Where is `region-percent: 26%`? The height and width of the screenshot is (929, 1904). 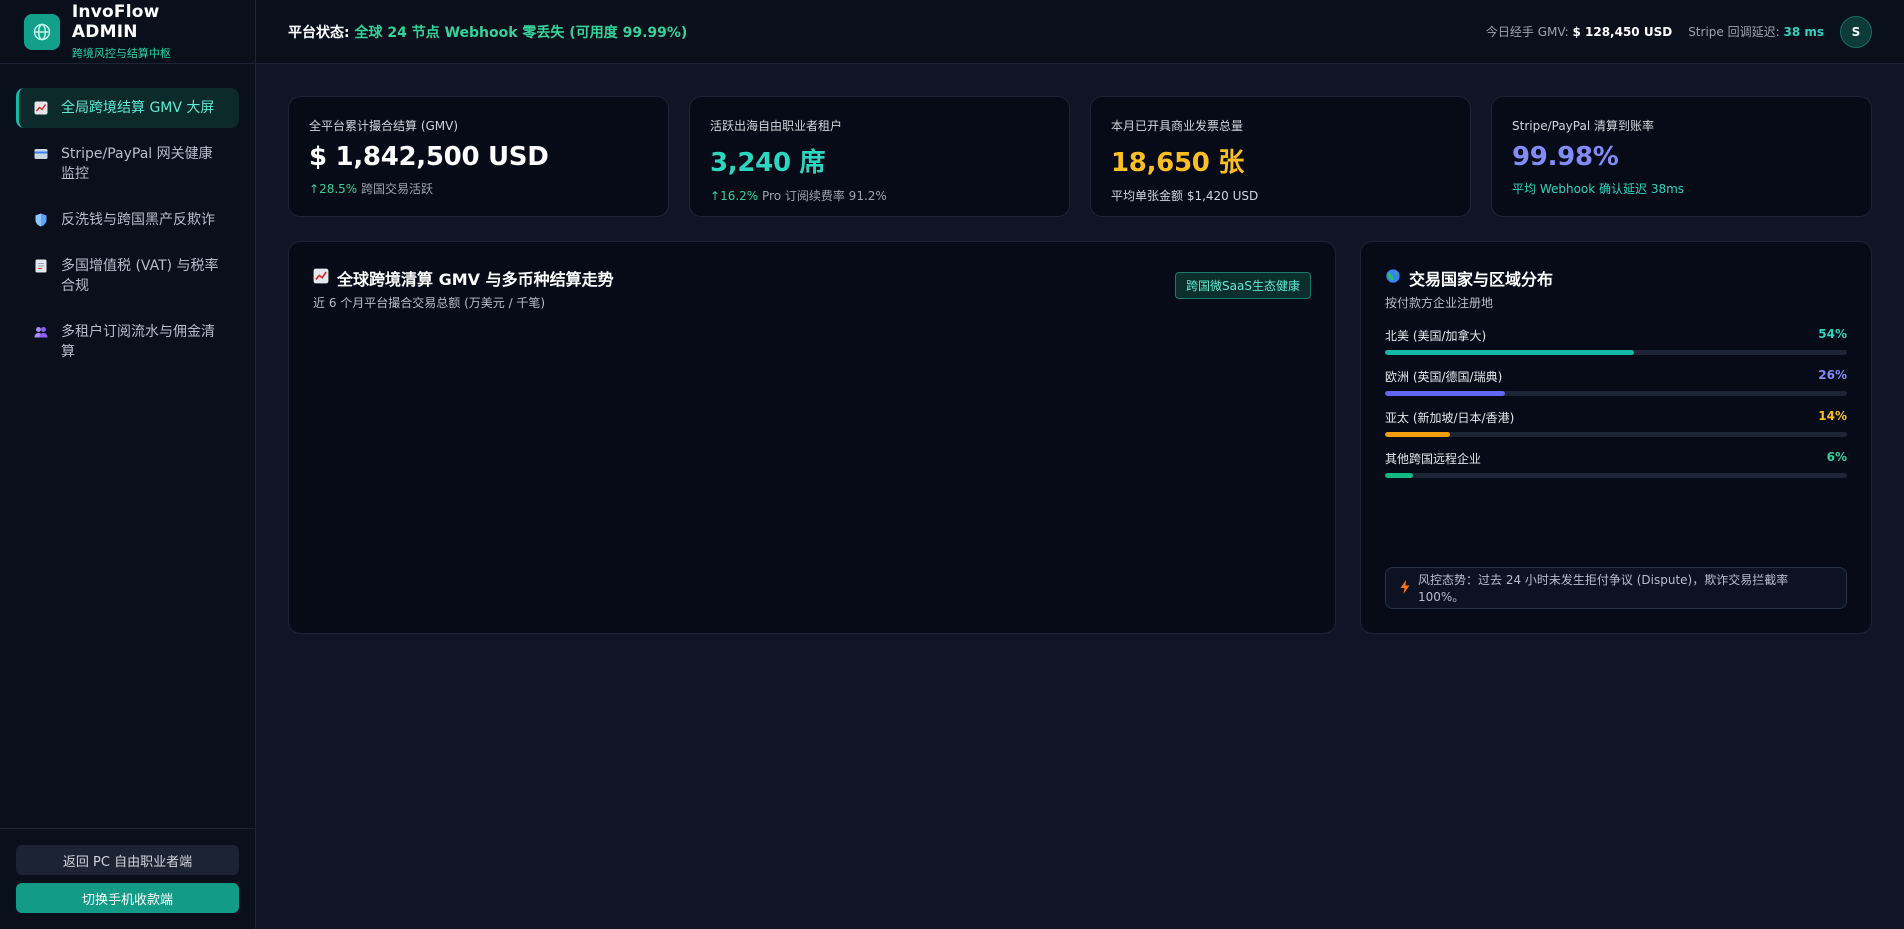
region-percent: 26% is located at coordinates (1832, 375).